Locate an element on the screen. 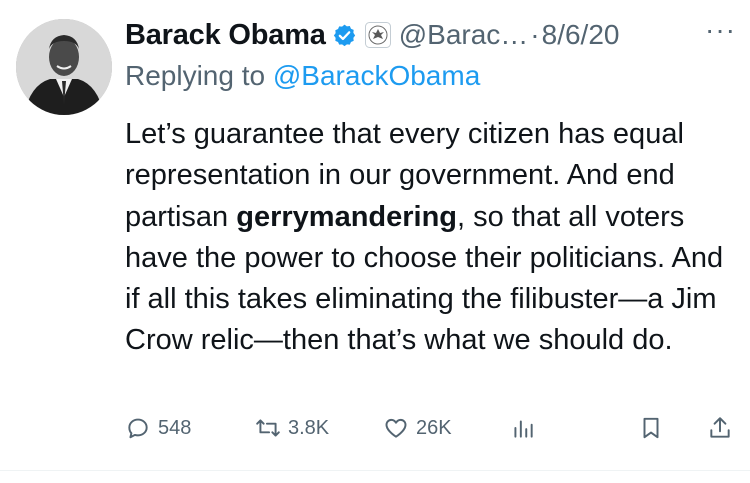 The image size is (750, 483). share-icon is located at coordinates (720, 427).